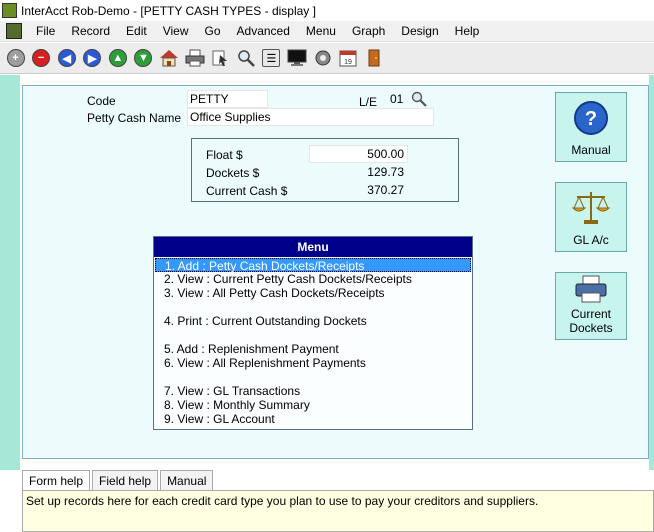 This screenshot has width=654, height=532. Describe the element at coordinates (220, 58) in the screenshot. I see `pointer-icon` at that location.